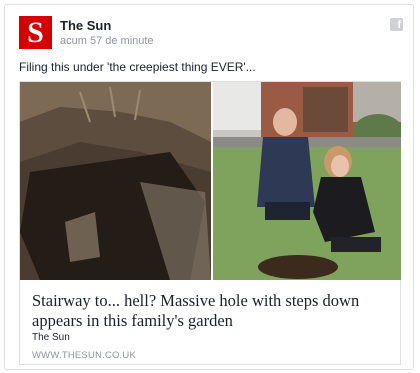 This screenshot has height=373, width=420. I want to click on link-source: The Sun, so click(51, 337).